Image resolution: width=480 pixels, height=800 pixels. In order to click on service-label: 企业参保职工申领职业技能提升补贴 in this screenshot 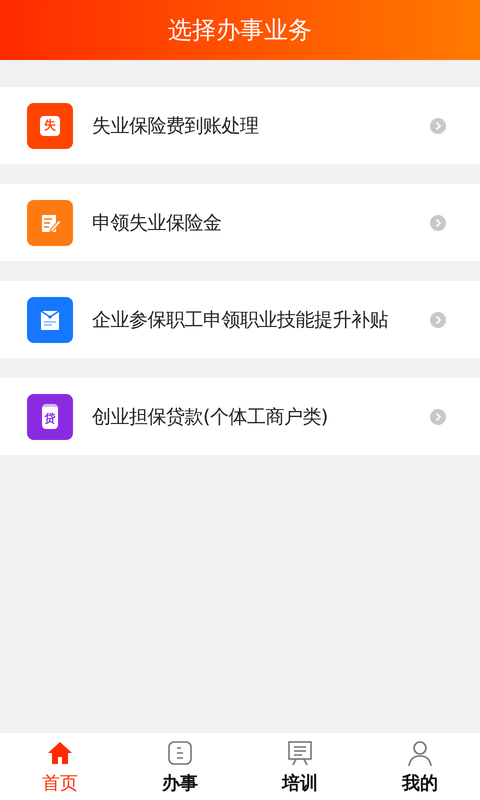, I will do `click(240, 320)`.